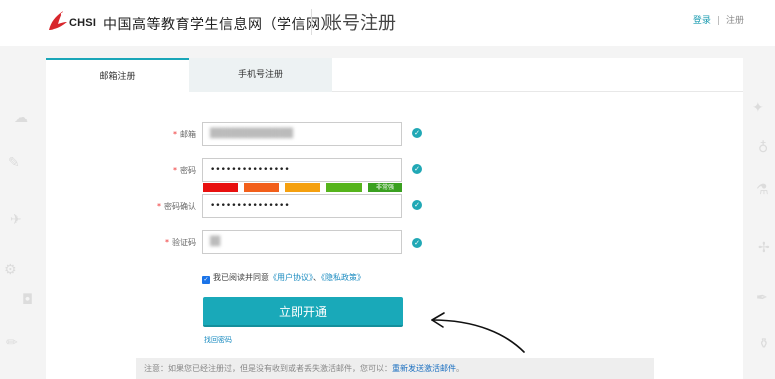  Describe the element at coordinates (343, 277) in the screenshot. I see `privacy-policy-link: 《隐私政策》` at that location.